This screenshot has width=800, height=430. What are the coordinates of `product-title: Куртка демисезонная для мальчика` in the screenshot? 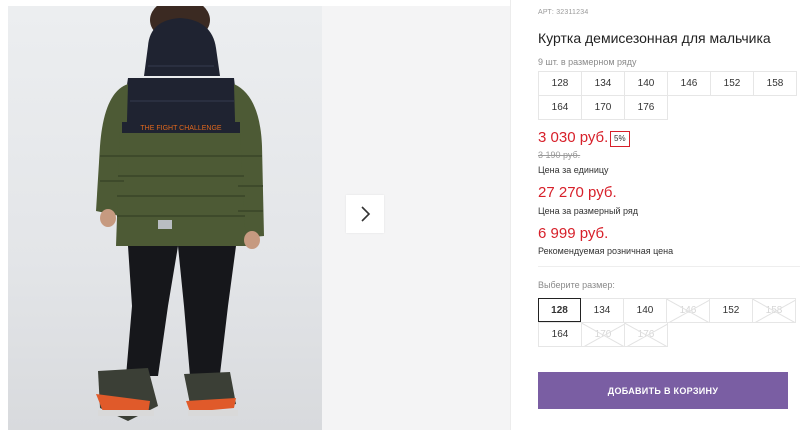 It's located at (654, 38).